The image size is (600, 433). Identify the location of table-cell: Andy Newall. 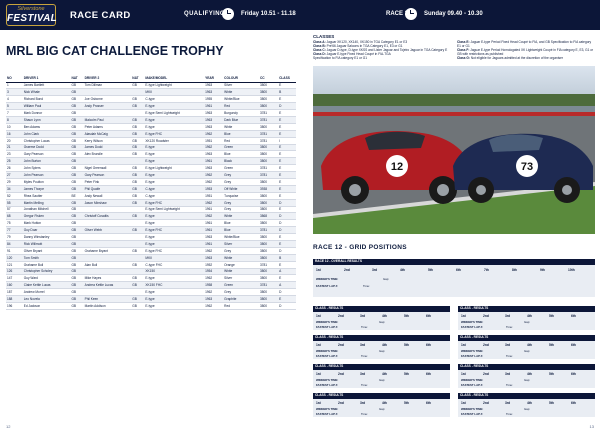
(107, 196).